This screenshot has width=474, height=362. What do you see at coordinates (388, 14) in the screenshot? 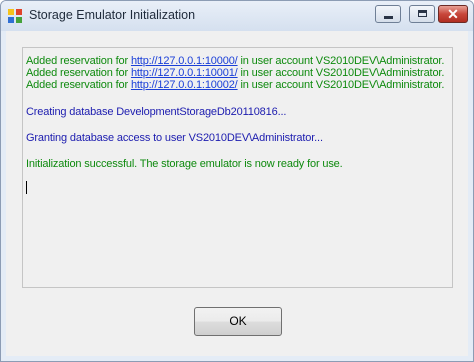
I see `minimize-button` at bounding box center [388, 14].